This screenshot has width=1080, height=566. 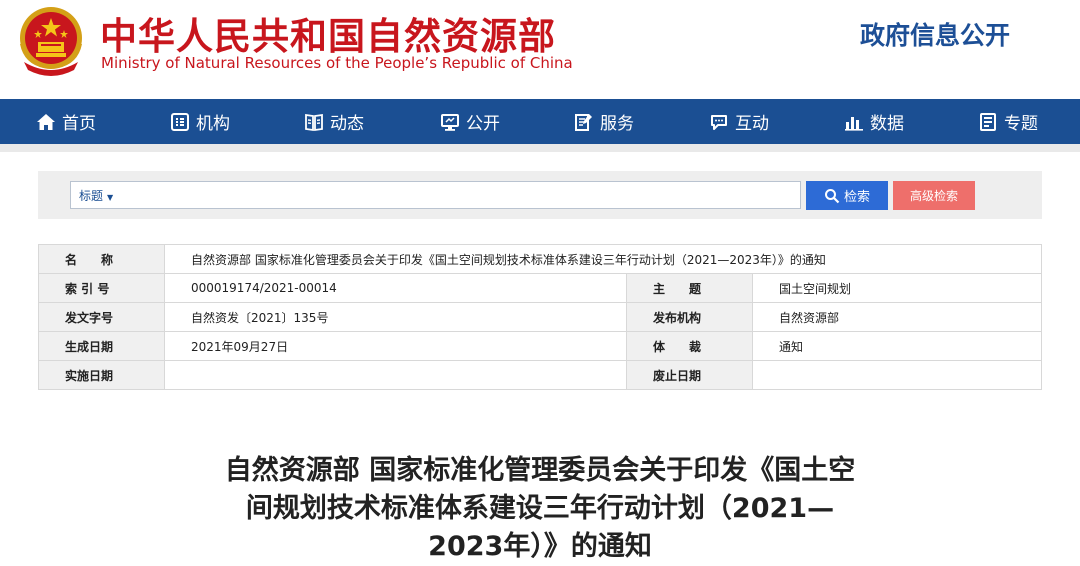 I want to click on name-label: 名 称, so click(x=101, y=259).